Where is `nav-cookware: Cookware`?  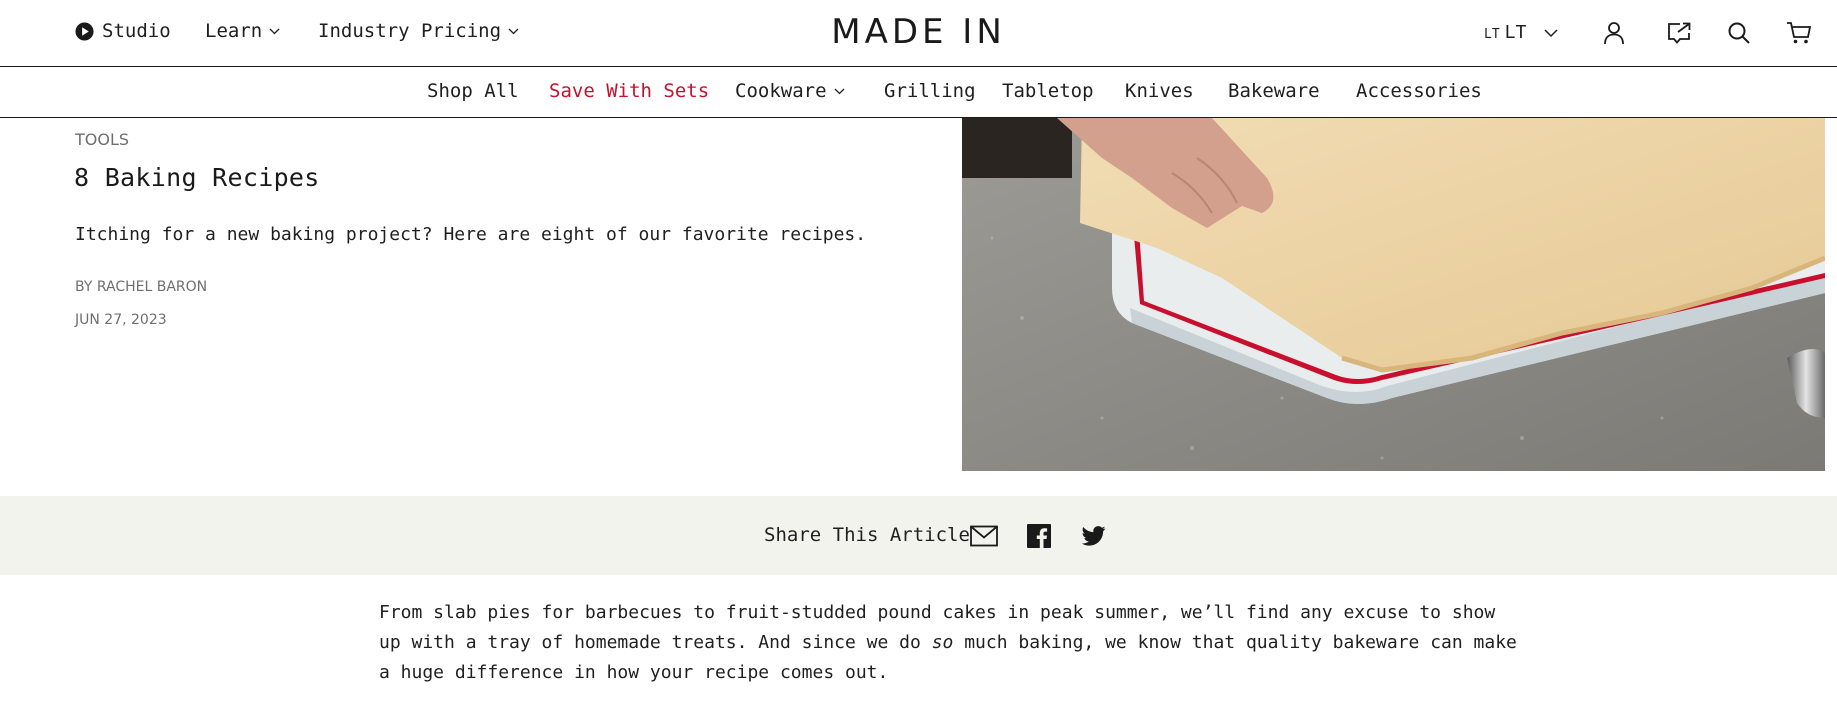
nav-cookware: Cookware is located at coordinates (790, 91).